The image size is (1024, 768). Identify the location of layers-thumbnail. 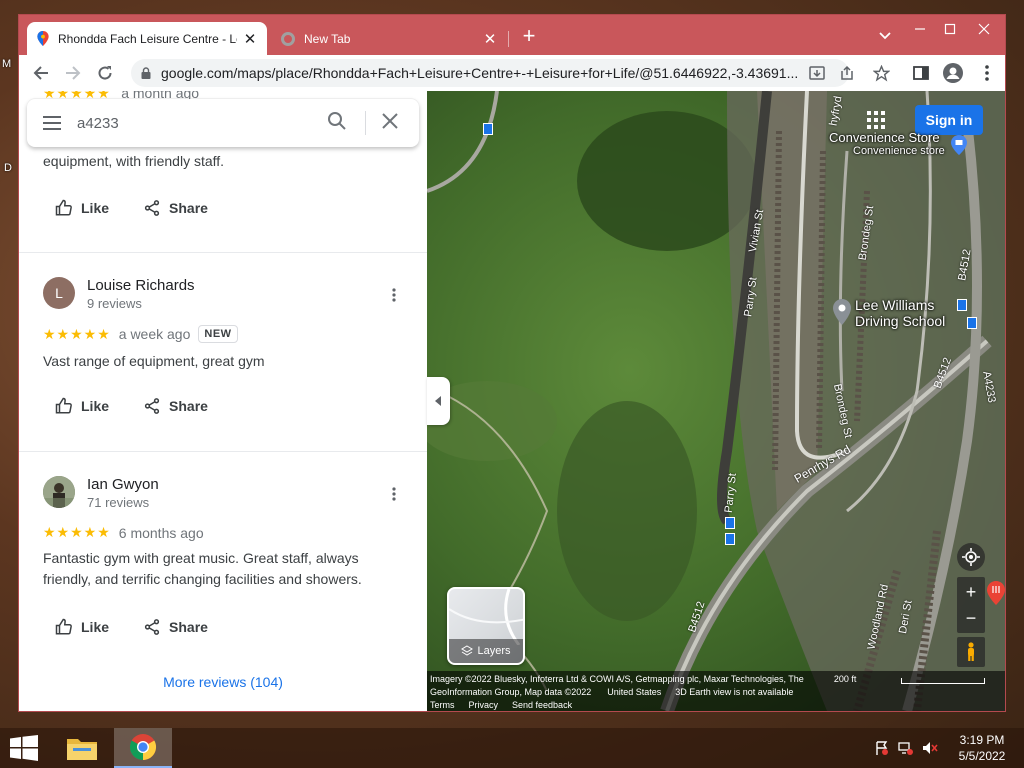
(486, 617).